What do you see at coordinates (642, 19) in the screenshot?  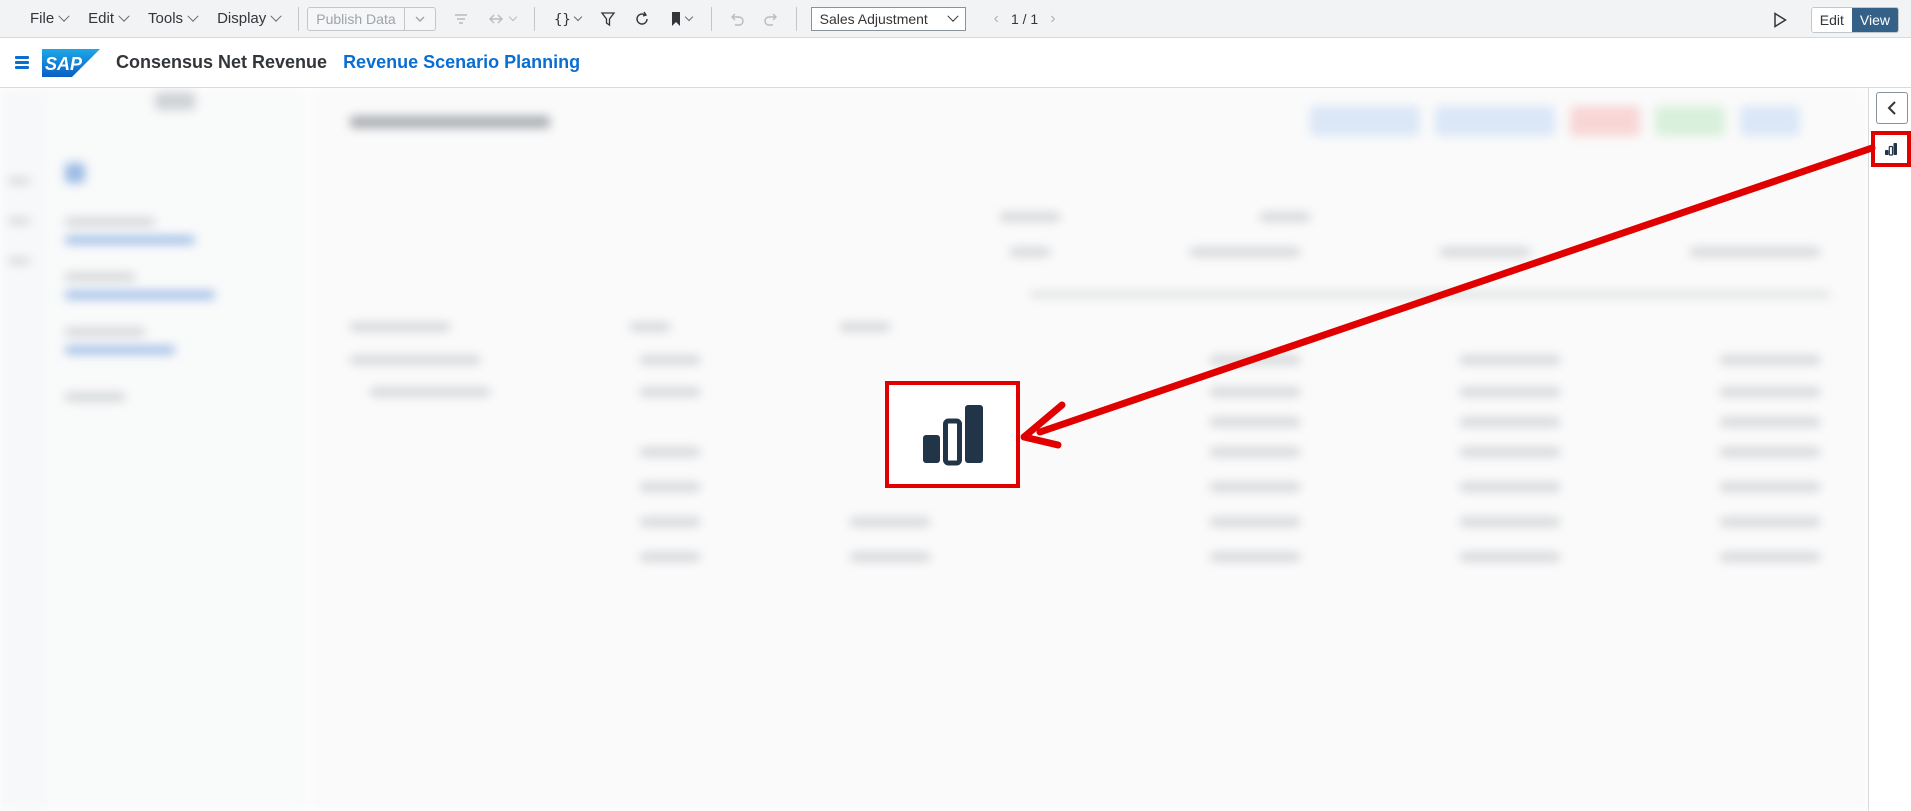 I see `refresh-icon` at bounding box center [642, 19].